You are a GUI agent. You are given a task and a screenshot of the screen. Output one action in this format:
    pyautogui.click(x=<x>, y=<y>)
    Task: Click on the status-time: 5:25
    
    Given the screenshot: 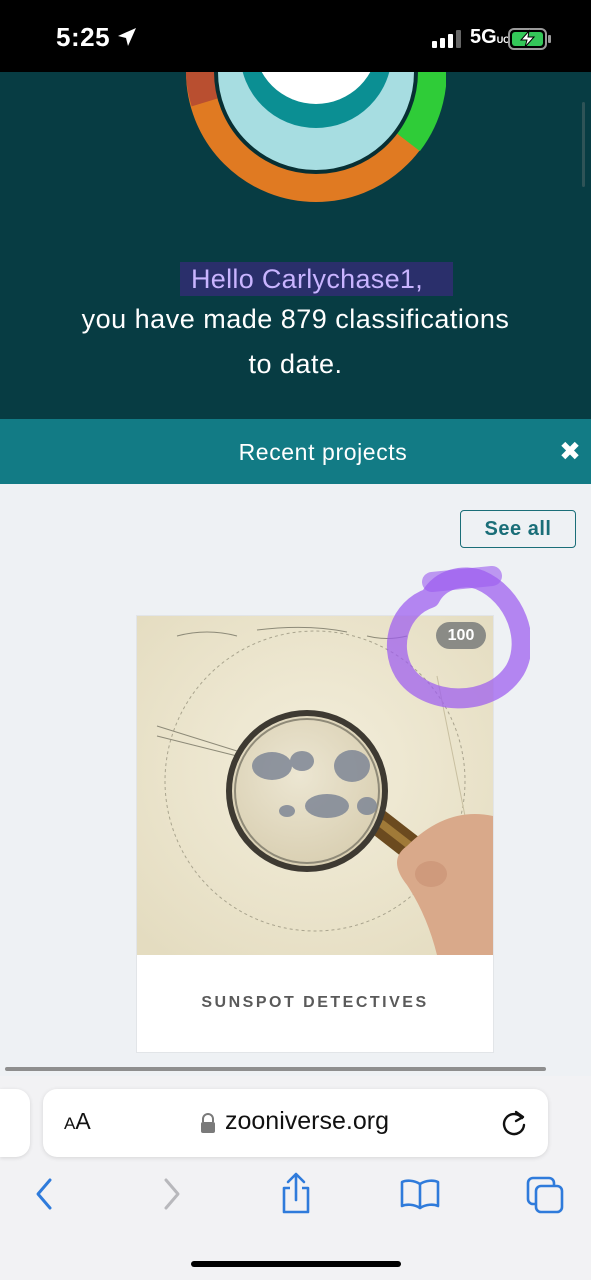 What is the action you would take?
    pyautogui.click(x=83, y=37)
    